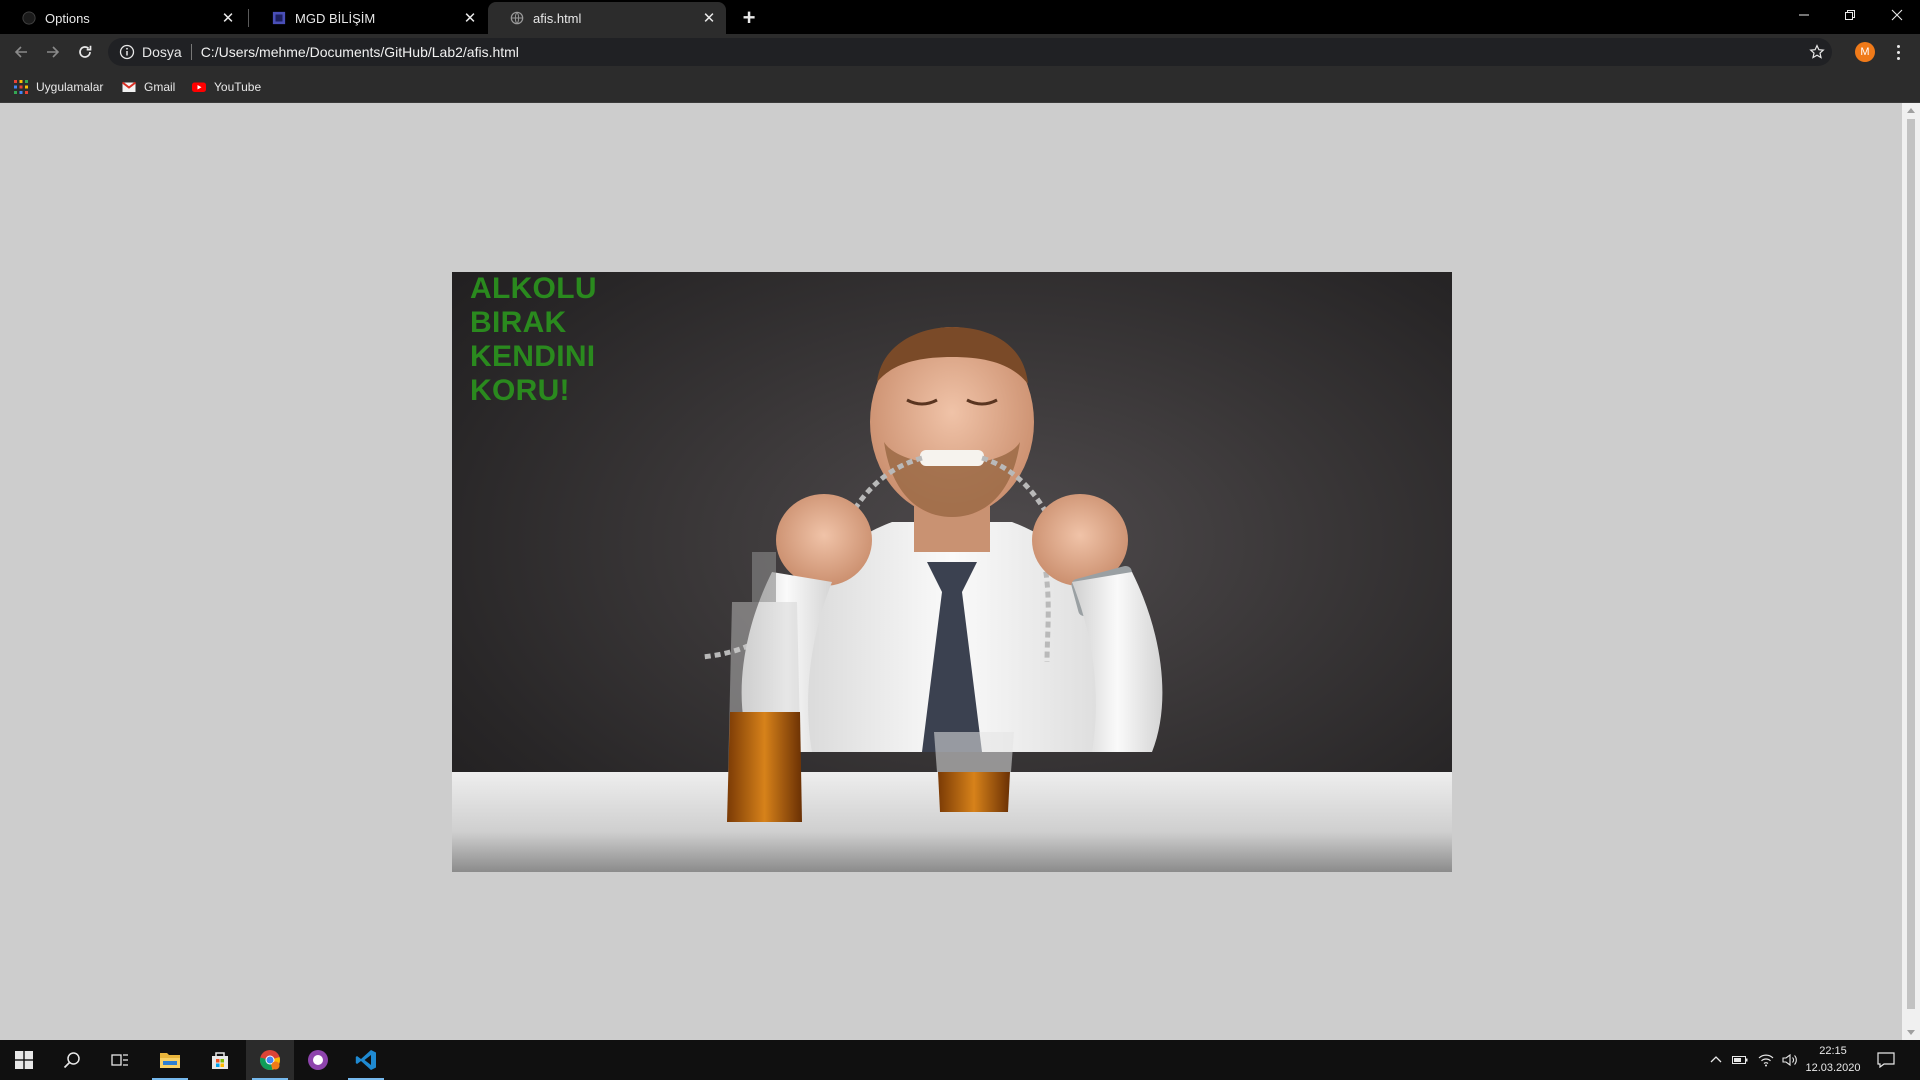 The image size is (1920, 1080). Describe the element at coordinates (557, 18) in the screenshot. I see `tab-title: afis.html` at that location.